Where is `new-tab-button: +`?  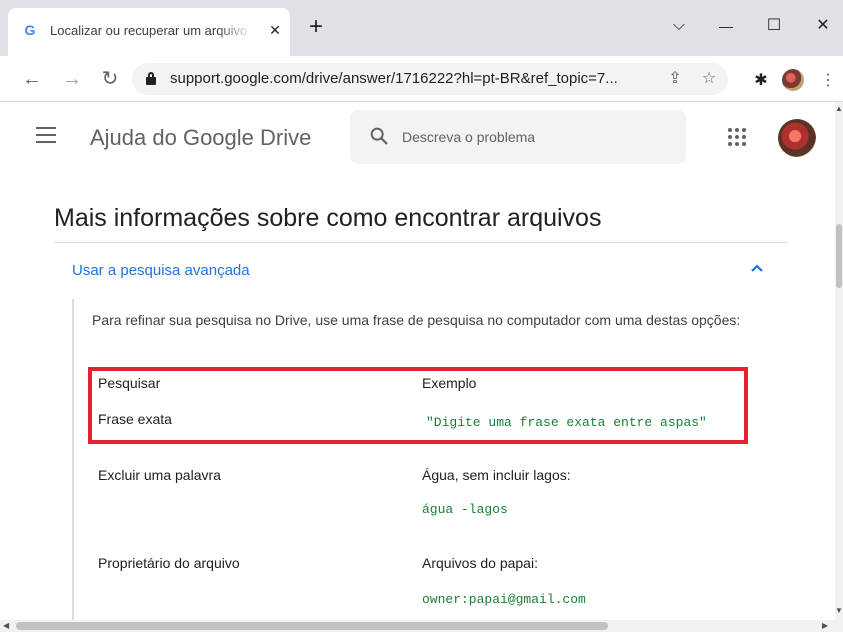 new-tab-button: + is located at coordinates (316, 28).